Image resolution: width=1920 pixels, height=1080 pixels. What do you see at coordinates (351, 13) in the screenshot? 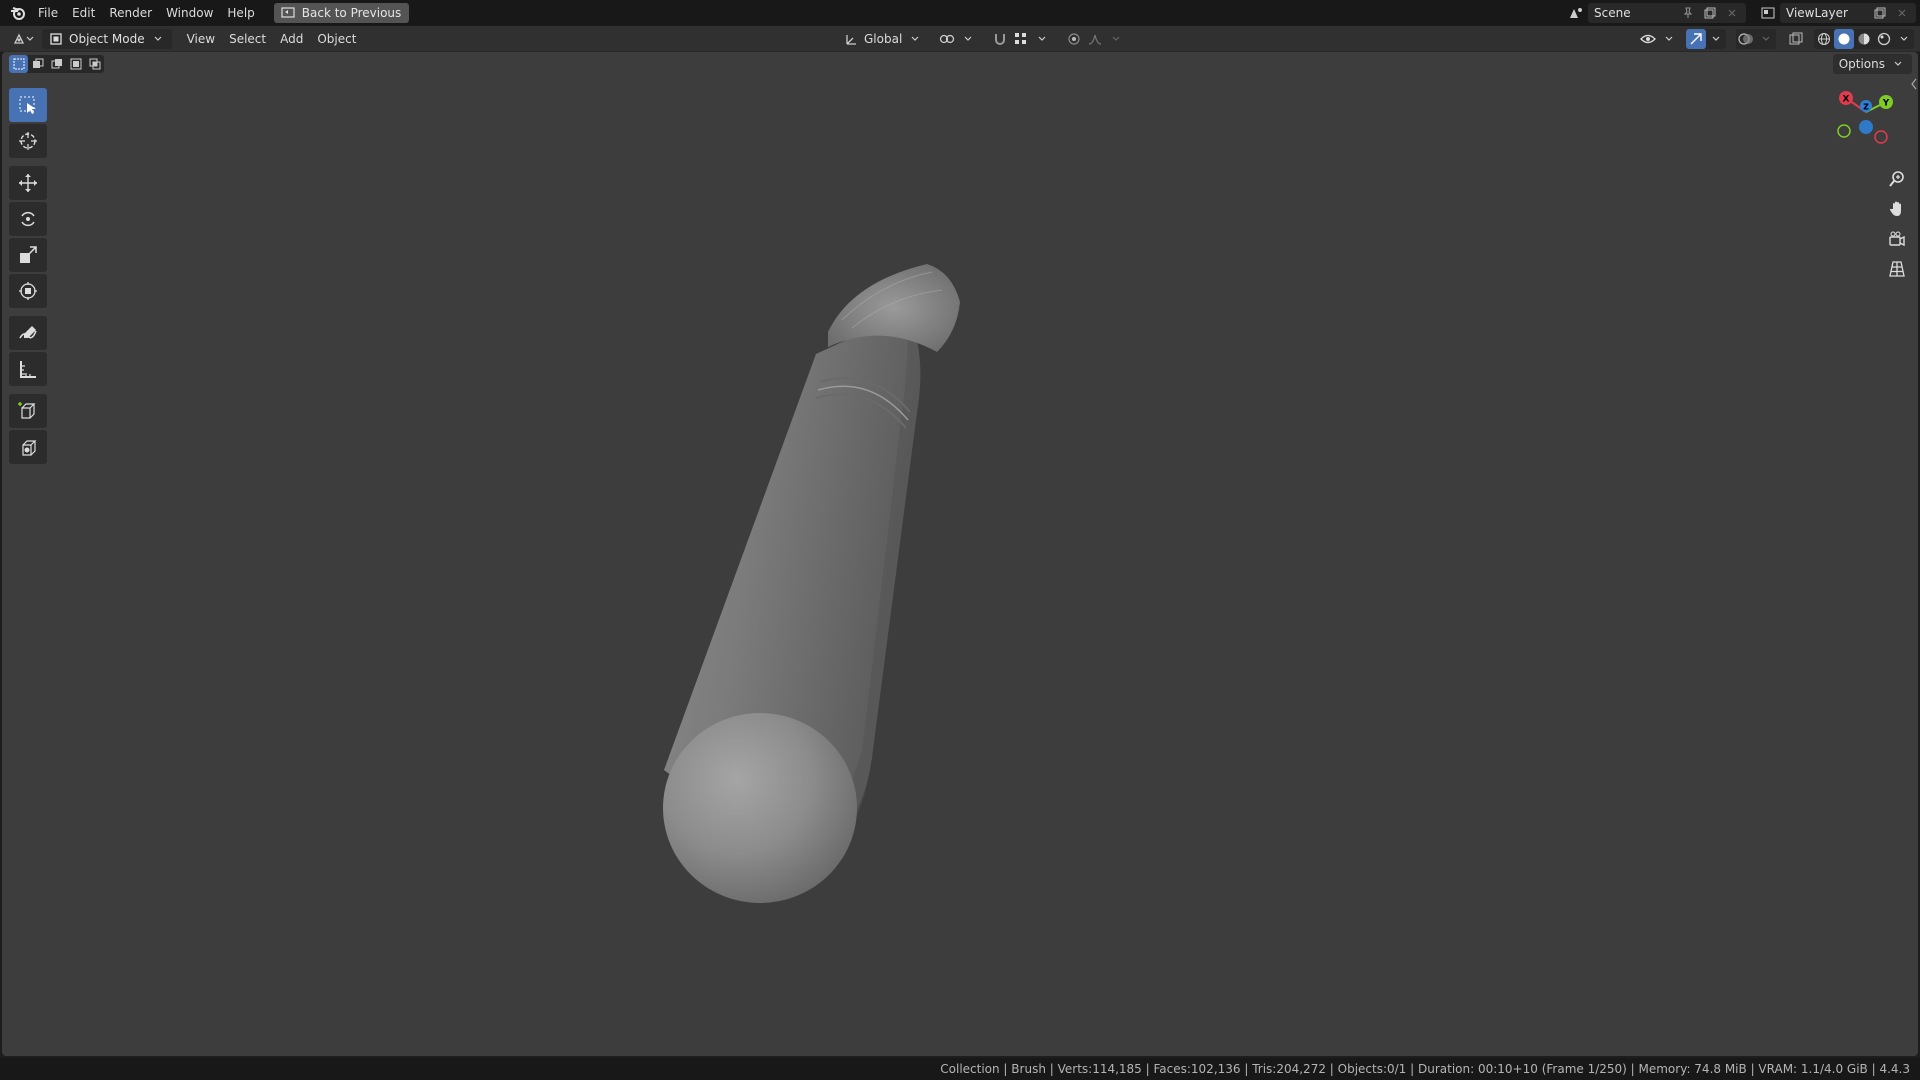
I see `back-to-previous-label: Back to Previous` at bounding box center [351, 13].